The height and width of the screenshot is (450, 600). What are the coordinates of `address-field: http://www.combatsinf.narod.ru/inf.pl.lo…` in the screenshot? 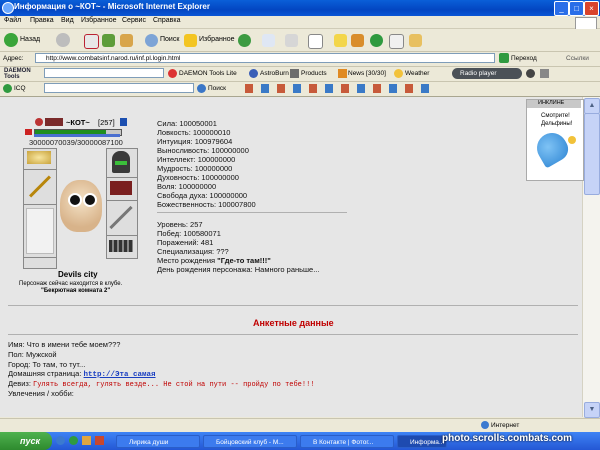 It's located at (265, 58).